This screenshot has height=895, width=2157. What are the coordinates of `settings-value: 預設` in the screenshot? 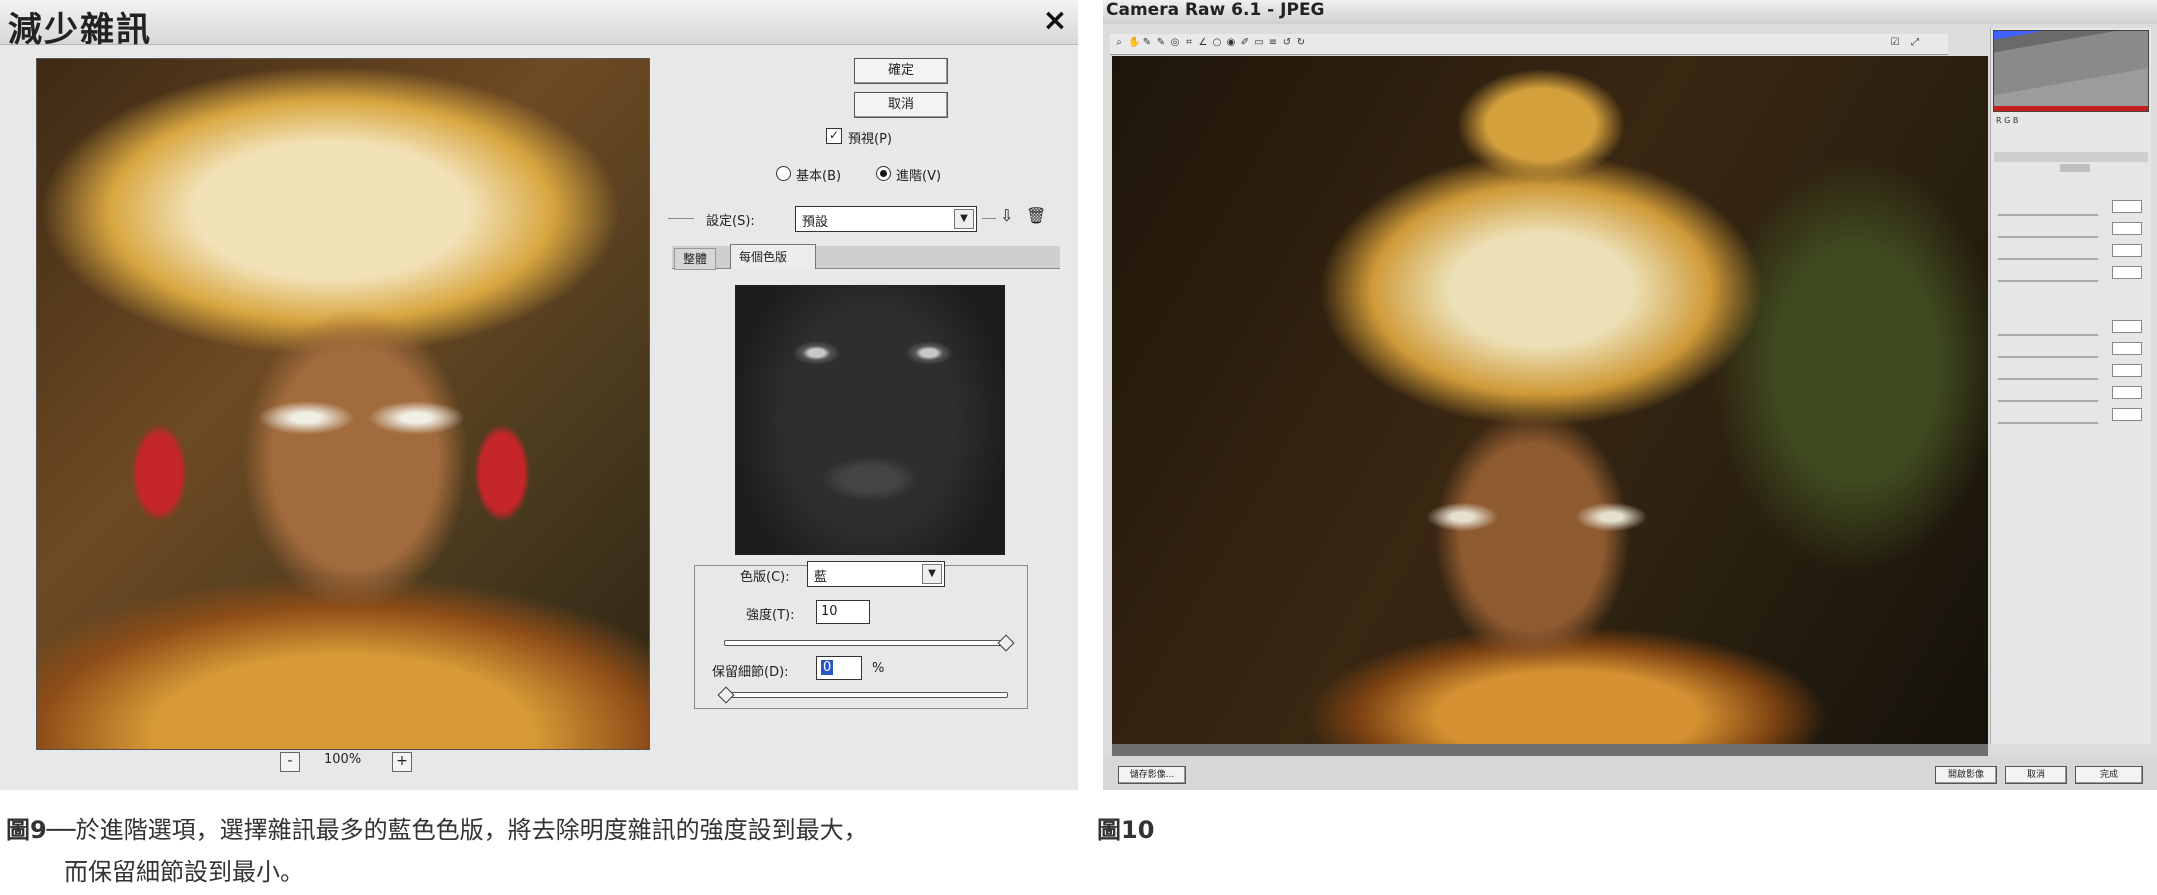 It's located at (815, 222).